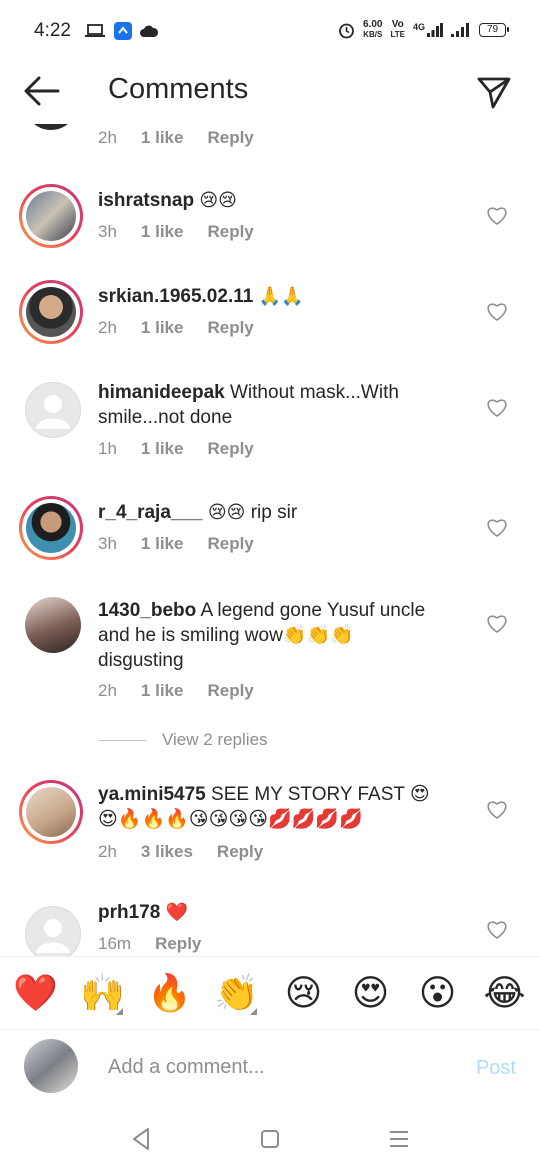  What do you see at coordinates (107, 448) in the screenshot?
I see `comment-time: 1h` at bounding box center [107, 448].